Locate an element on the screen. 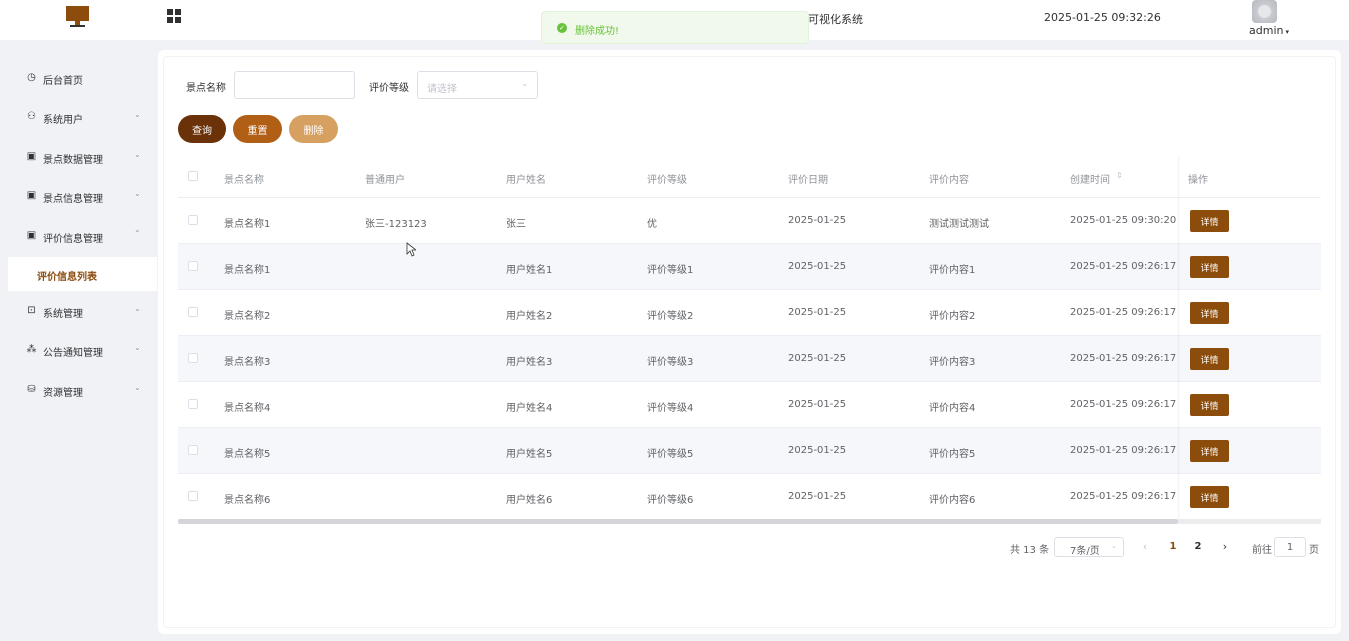  table-header: 景点名称 普通用户 用户姓名 评价等级 评价日期 评价内容 创建时间 ⇕ 操作 is located at coordinates (749, 176).